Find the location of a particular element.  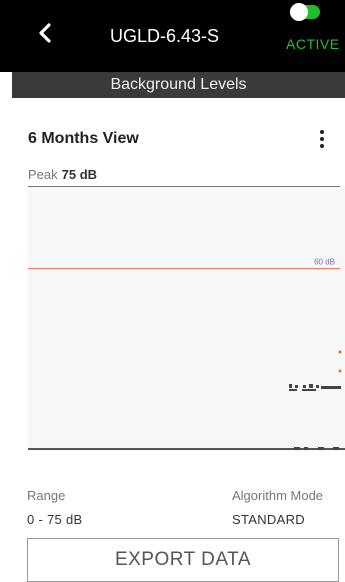

algorithm-label: Algorithm Mode is located at coordinates (278, 495).